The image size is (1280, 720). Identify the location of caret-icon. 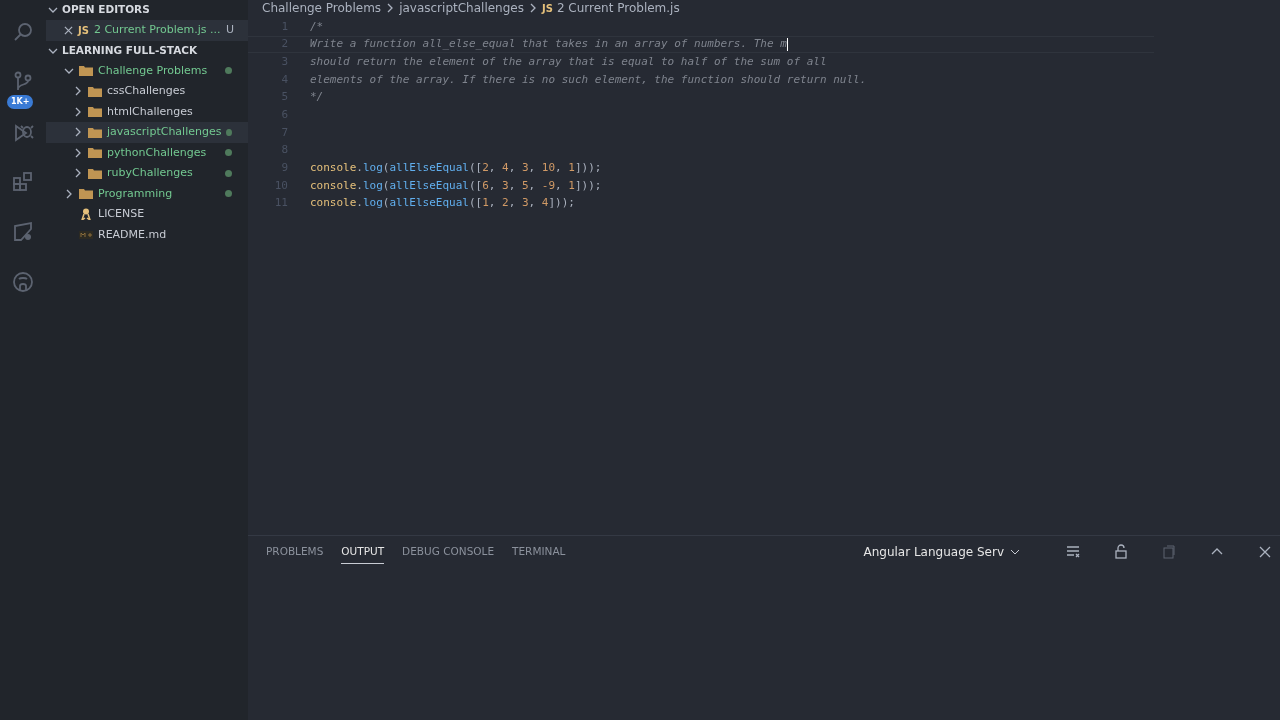
(1015, 552).